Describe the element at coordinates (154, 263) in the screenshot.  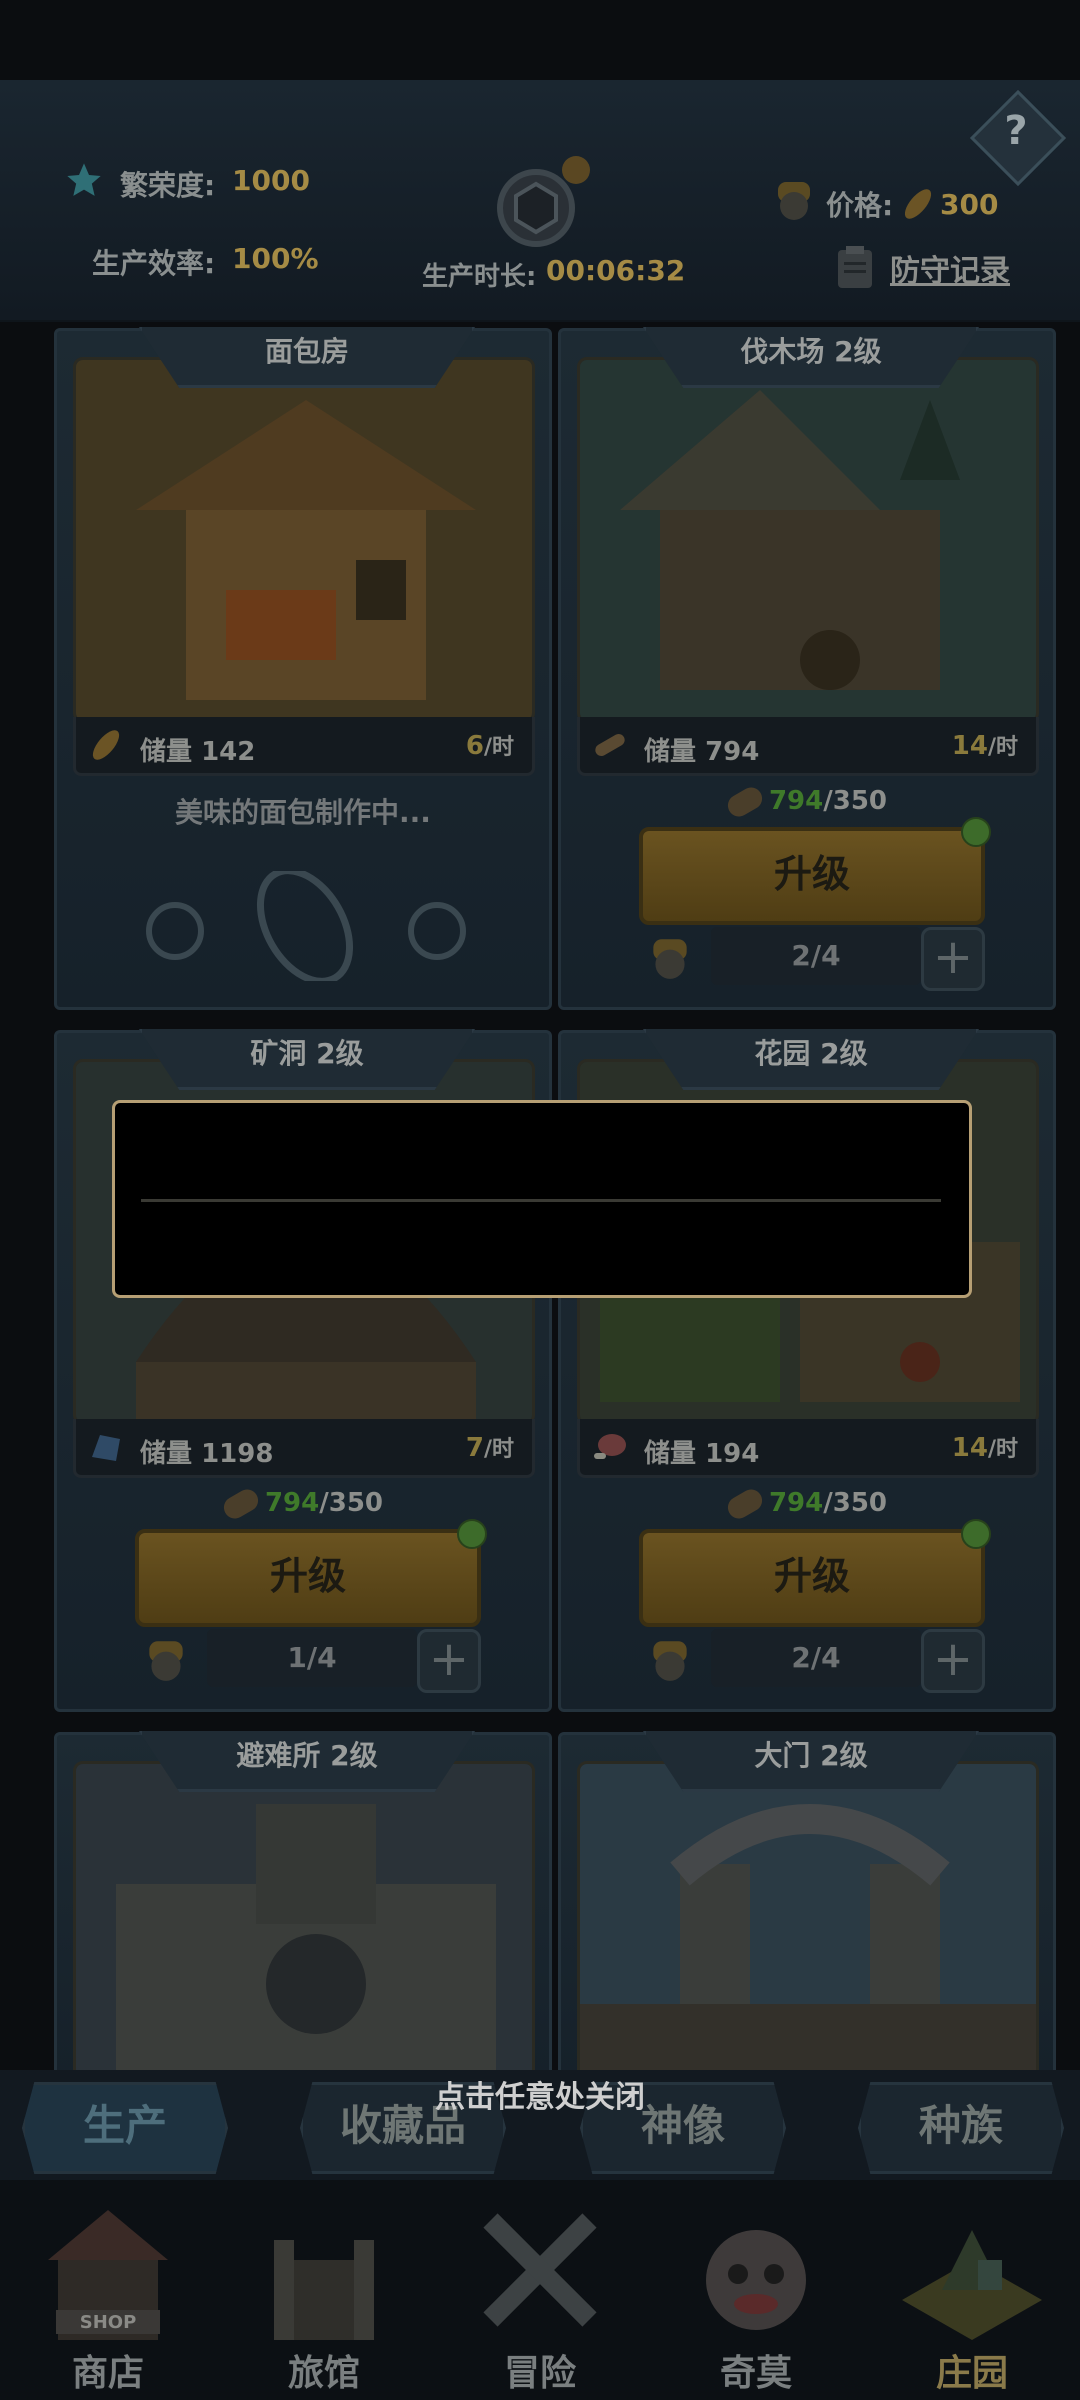
I see `efficiency-label: 生产效率:` at that location.